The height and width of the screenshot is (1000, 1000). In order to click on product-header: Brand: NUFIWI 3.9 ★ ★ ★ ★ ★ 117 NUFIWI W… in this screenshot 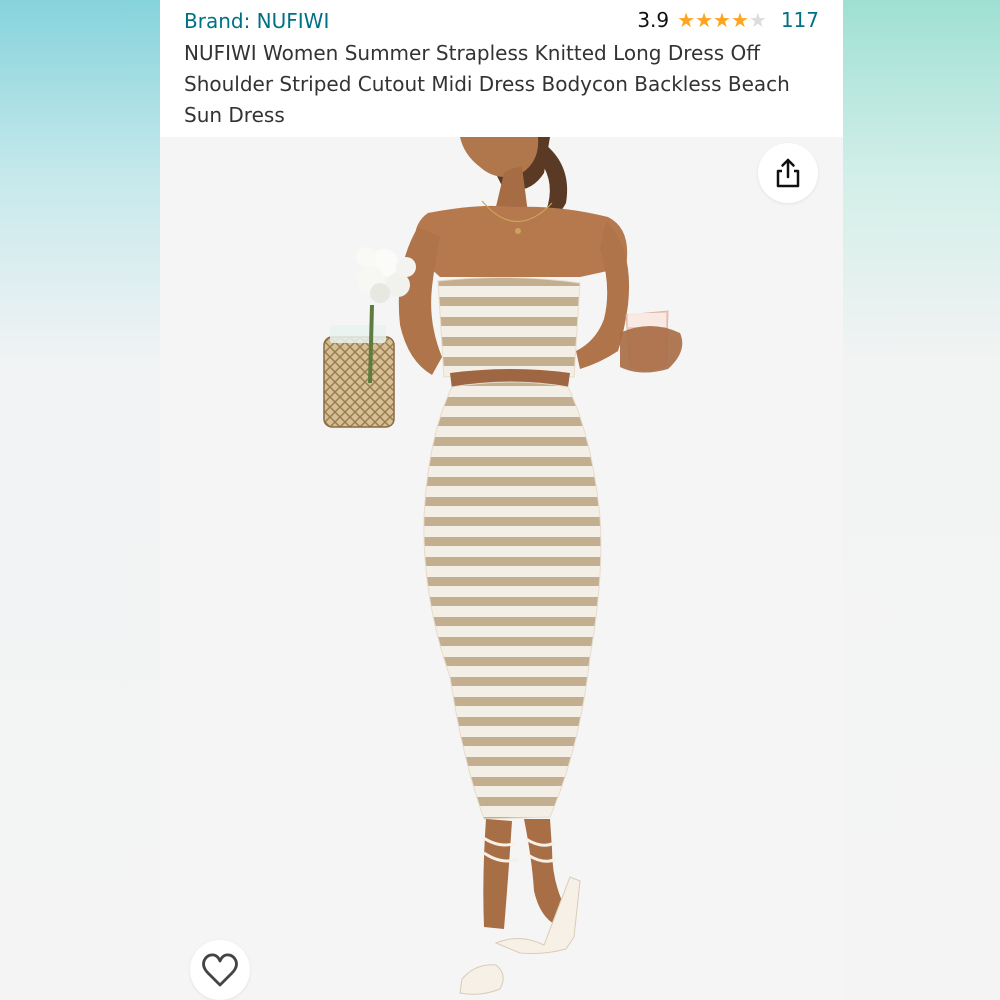, I will do `click(501, 68)`.